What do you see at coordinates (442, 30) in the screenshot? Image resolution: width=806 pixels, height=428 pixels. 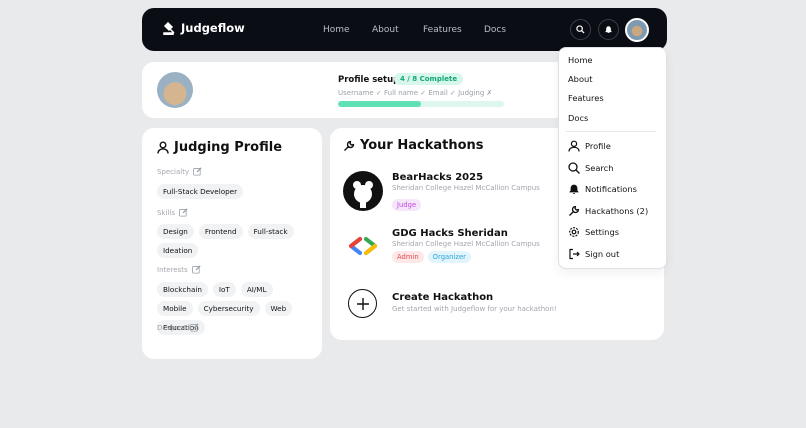 I see `nav-link-features: Features` at bounding box center [442, 30].